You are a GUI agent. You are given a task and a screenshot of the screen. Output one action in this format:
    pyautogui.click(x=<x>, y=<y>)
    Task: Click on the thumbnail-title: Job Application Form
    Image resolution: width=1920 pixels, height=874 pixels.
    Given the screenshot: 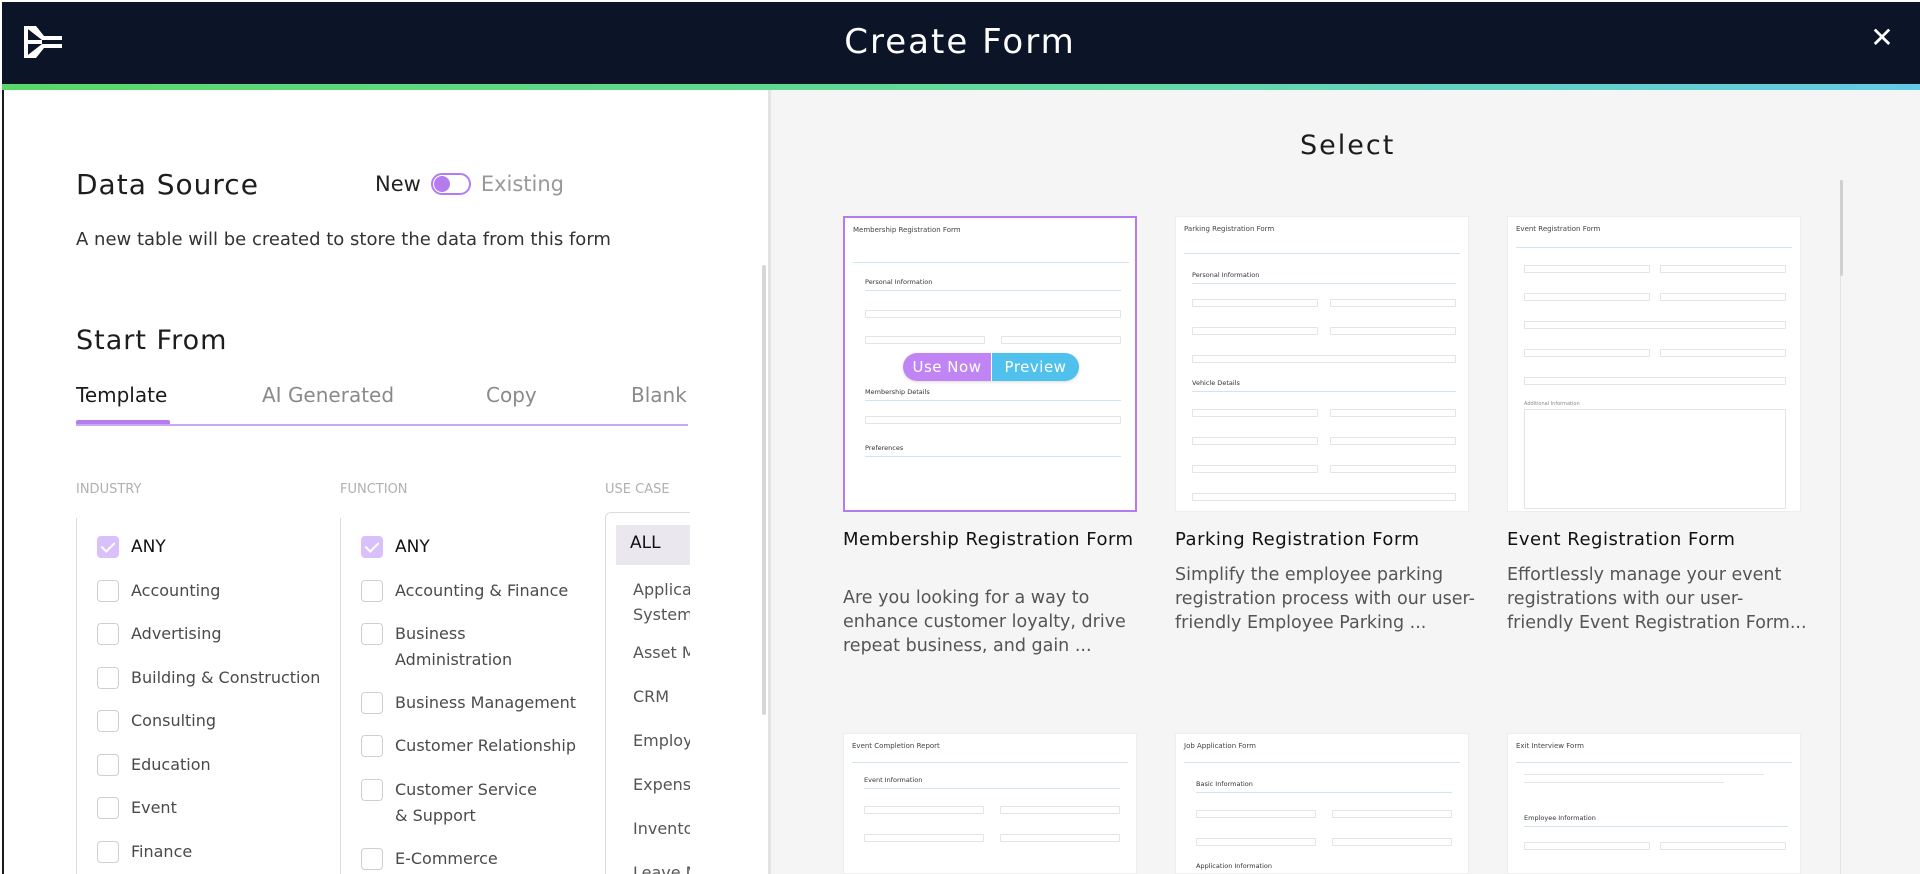 What is the action you would take?
    pyautogui.click(x=1220, y=746)
    